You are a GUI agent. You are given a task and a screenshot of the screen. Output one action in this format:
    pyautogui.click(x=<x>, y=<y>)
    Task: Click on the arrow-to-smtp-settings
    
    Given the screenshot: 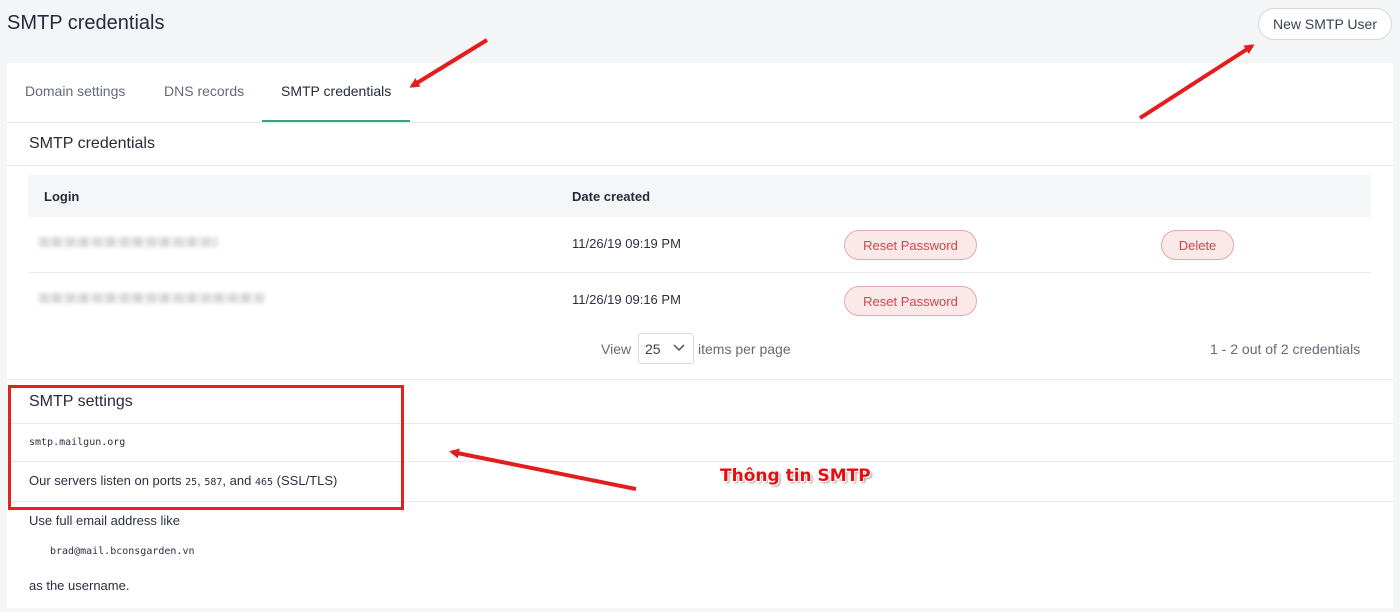 What is the action you would take?
    pyautogui.click(x=543, y=469)
    